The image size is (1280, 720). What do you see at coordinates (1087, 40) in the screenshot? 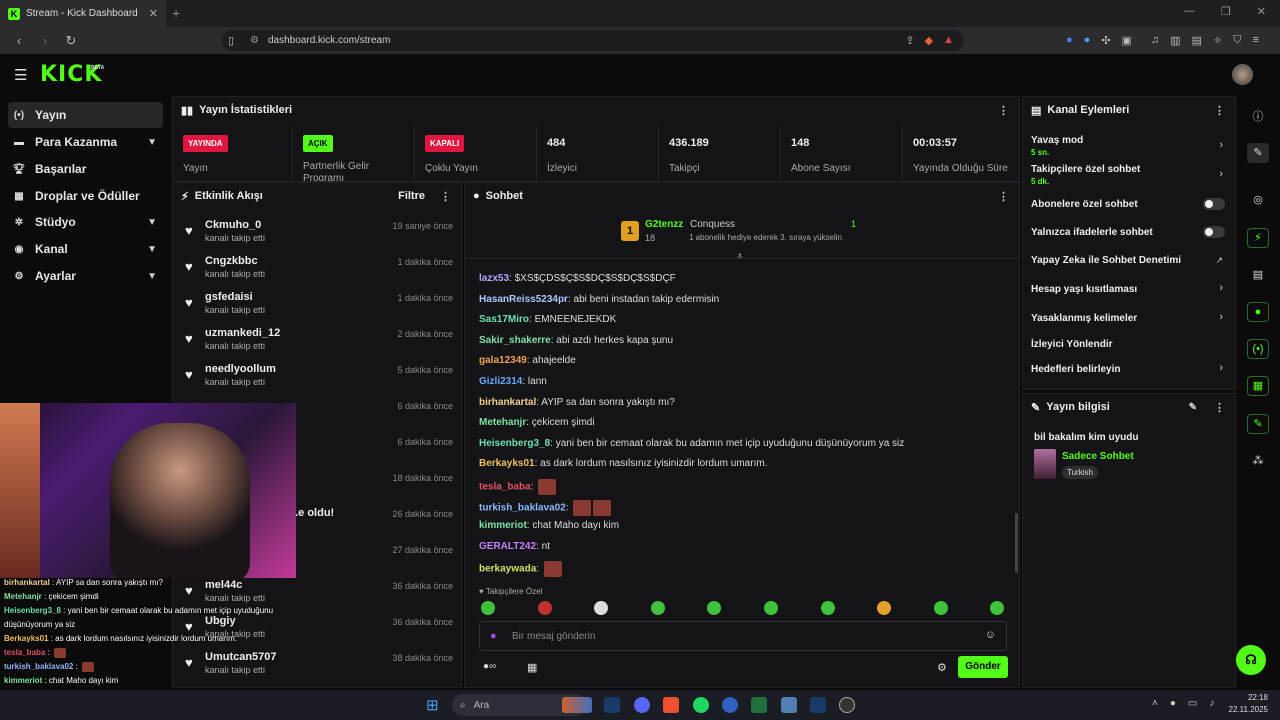
I see `vpn-icon: ●` at bounding box center [1087, 40].